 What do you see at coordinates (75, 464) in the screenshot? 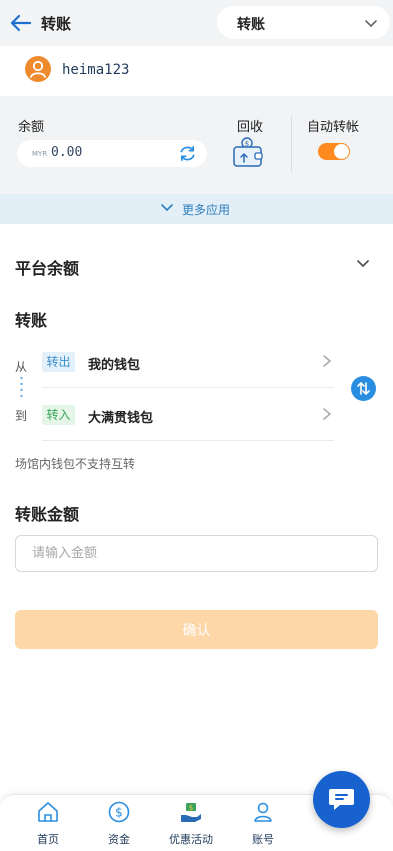
I see `transfer-note: 场馆内钱包不支持互转` at bounding box center [75, 464].